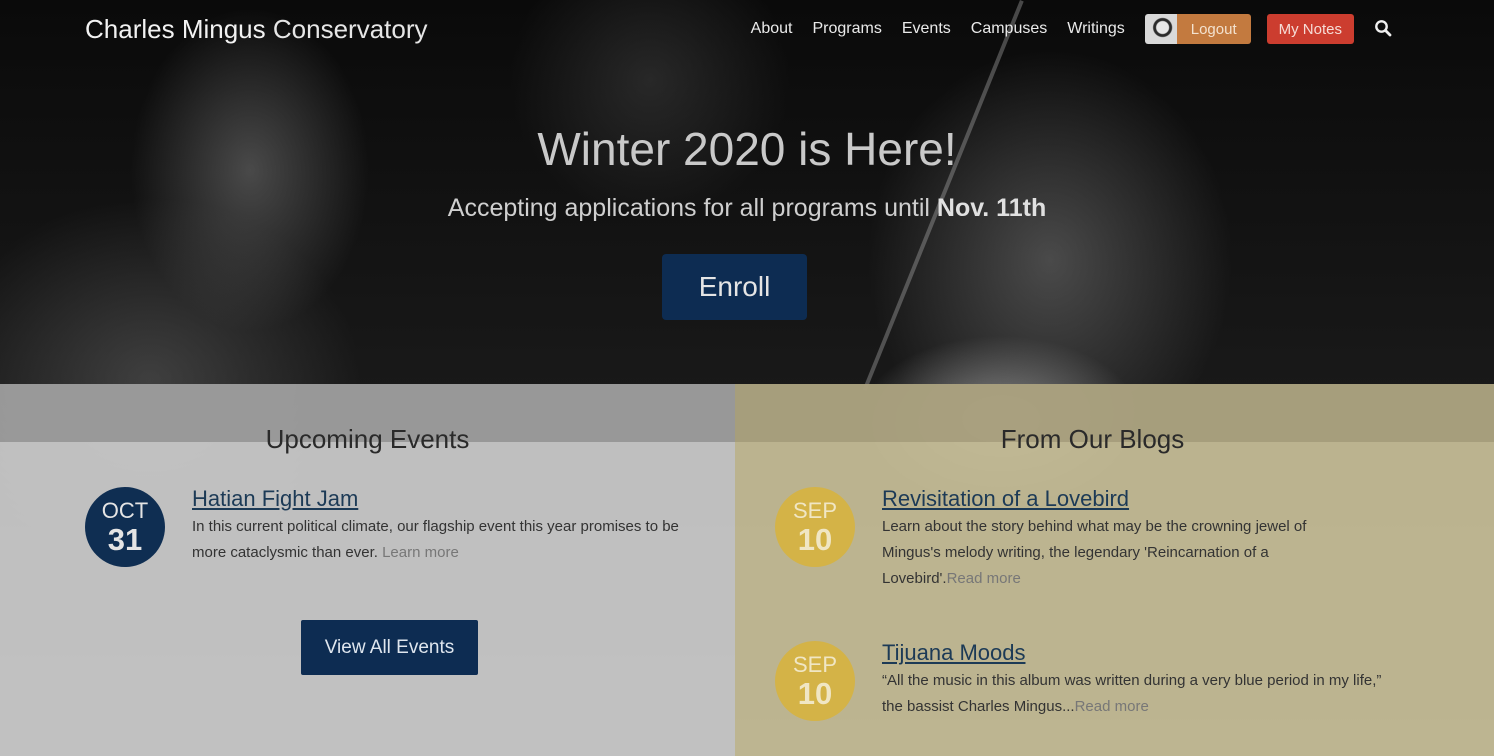 Image resolution: width=1494 pixels, height=756 pixels. Describe the element at coordinates (1005, 499) in the screenshot. I see `blog-title-link: Revisitation of a Lovebird` at that location.